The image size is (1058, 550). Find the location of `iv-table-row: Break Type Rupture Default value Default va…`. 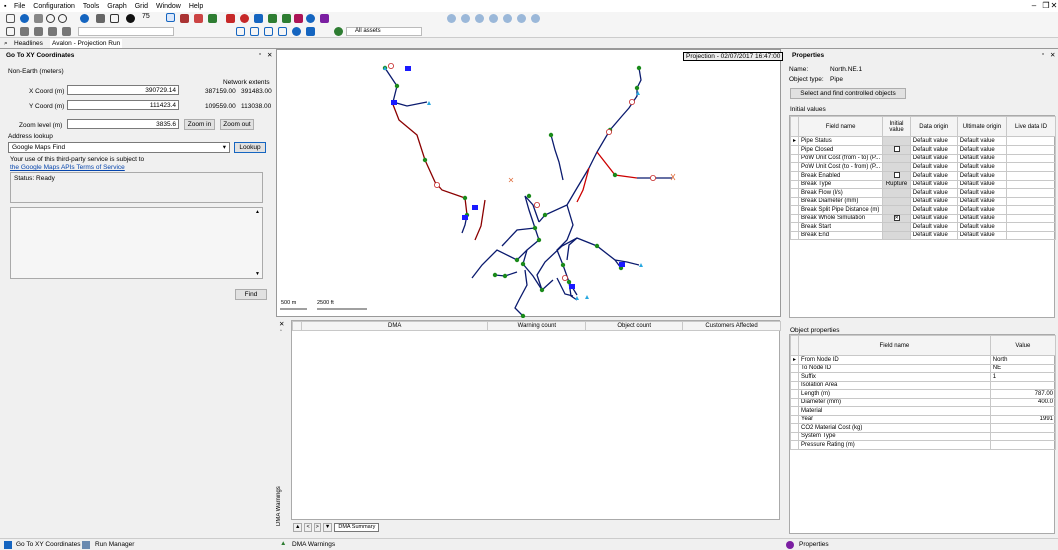

iv-table-row: Break Type Rupture Default value Default va… is located at coordinates (922, 184).